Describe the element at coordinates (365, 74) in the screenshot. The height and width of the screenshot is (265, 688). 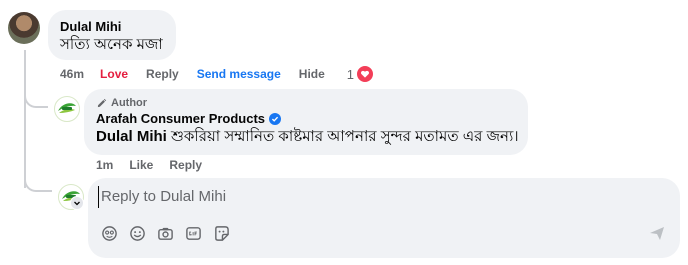
I see `heart-icon` at that location.